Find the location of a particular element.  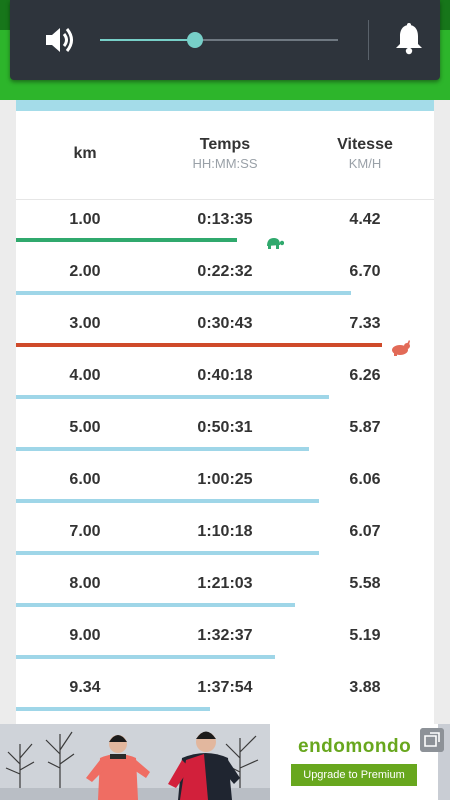

header-km-label: km is located at coordinates (85, 153).